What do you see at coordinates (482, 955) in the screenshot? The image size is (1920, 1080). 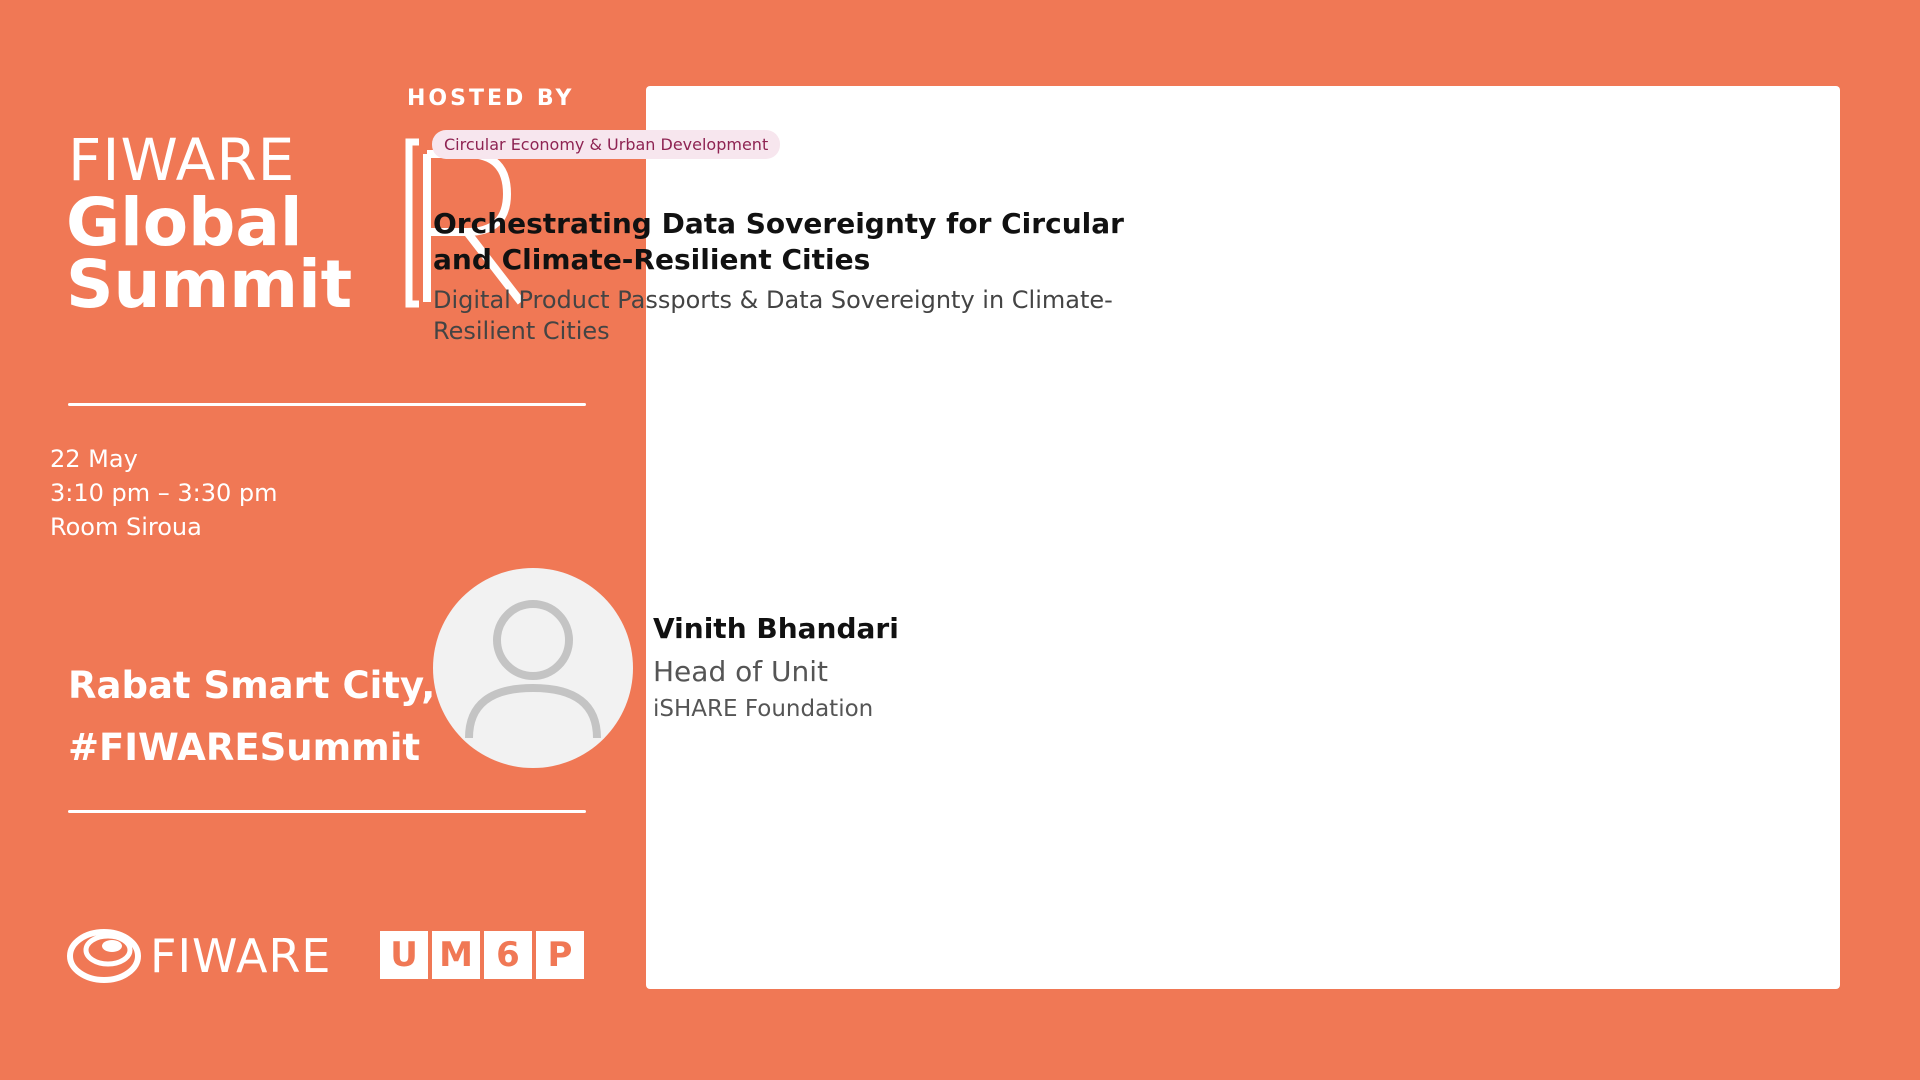 I see `um6p-logo: U M 6 P` at bounding box center [482, 955].